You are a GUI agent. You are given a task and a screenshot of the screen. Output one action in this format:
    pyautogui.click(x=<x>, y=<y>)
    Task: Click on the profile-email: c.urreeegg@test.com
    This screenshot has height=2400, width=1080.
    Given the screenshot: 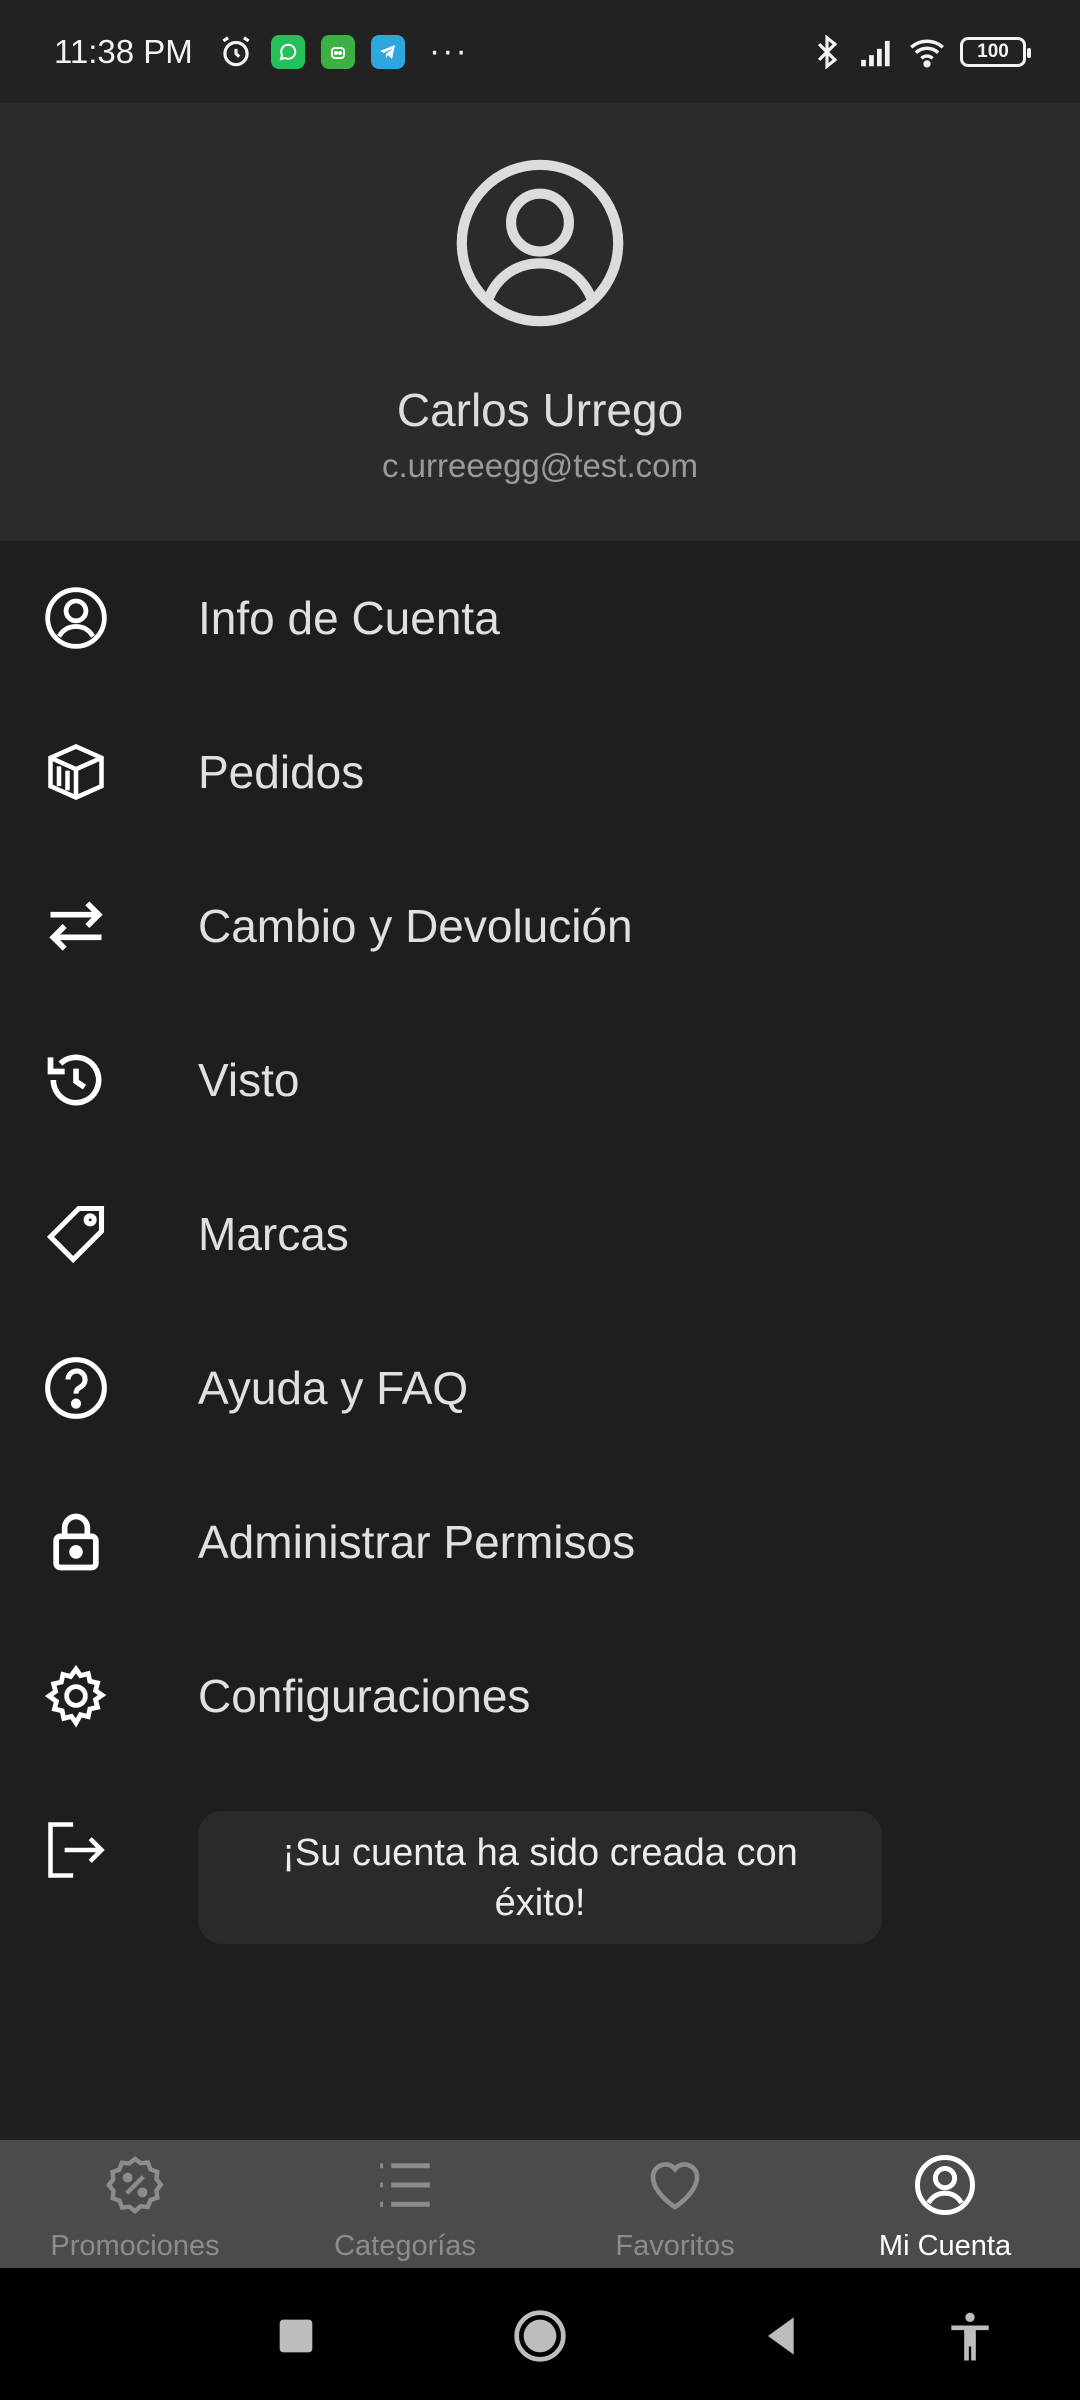 What is the action you would take?
    pyautogui.click(x=540, y=465)
    